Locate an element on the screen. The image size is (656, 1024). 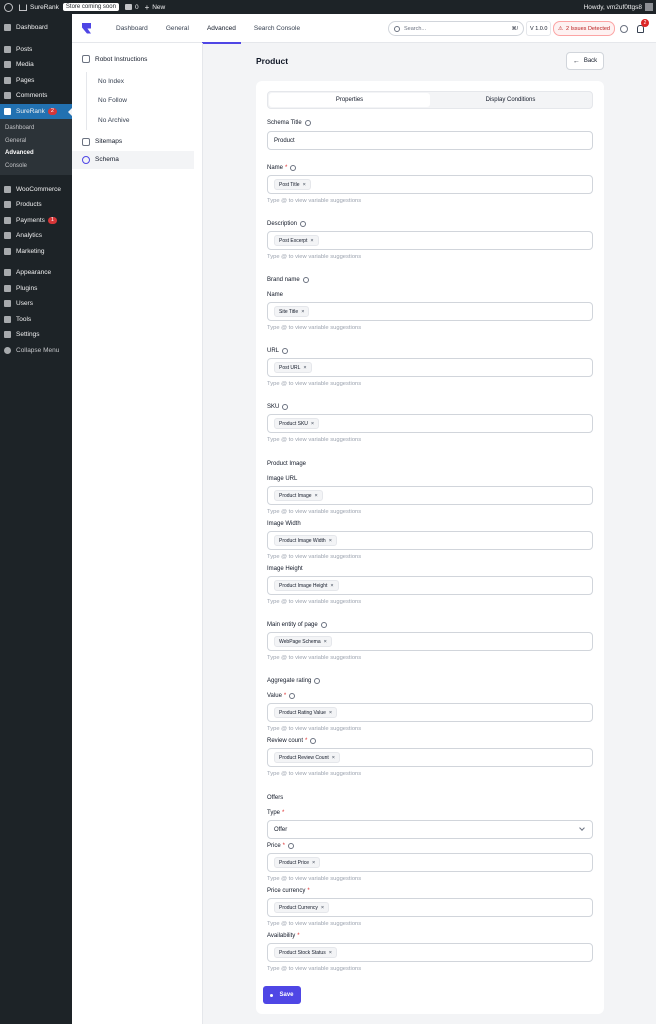
sidebar-item-posts: Posts is located at coordinates (36, 50).